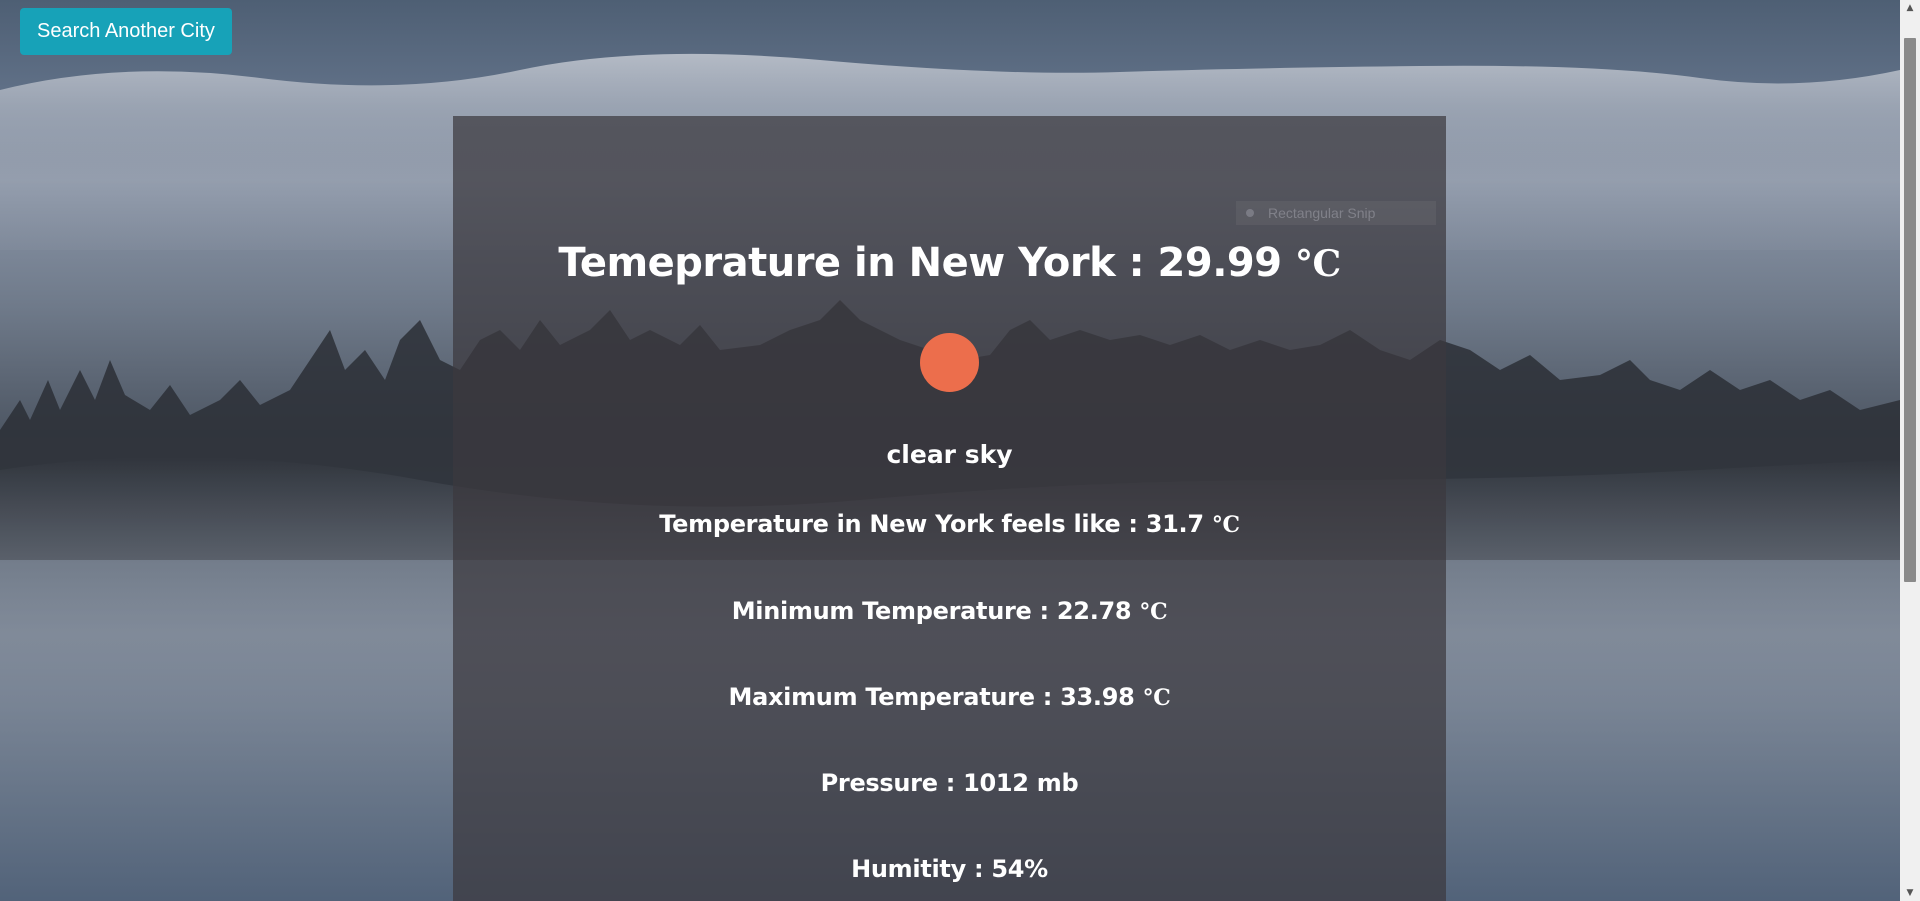  I want to click on feels-like-unit: °C, so click(1225, 525).